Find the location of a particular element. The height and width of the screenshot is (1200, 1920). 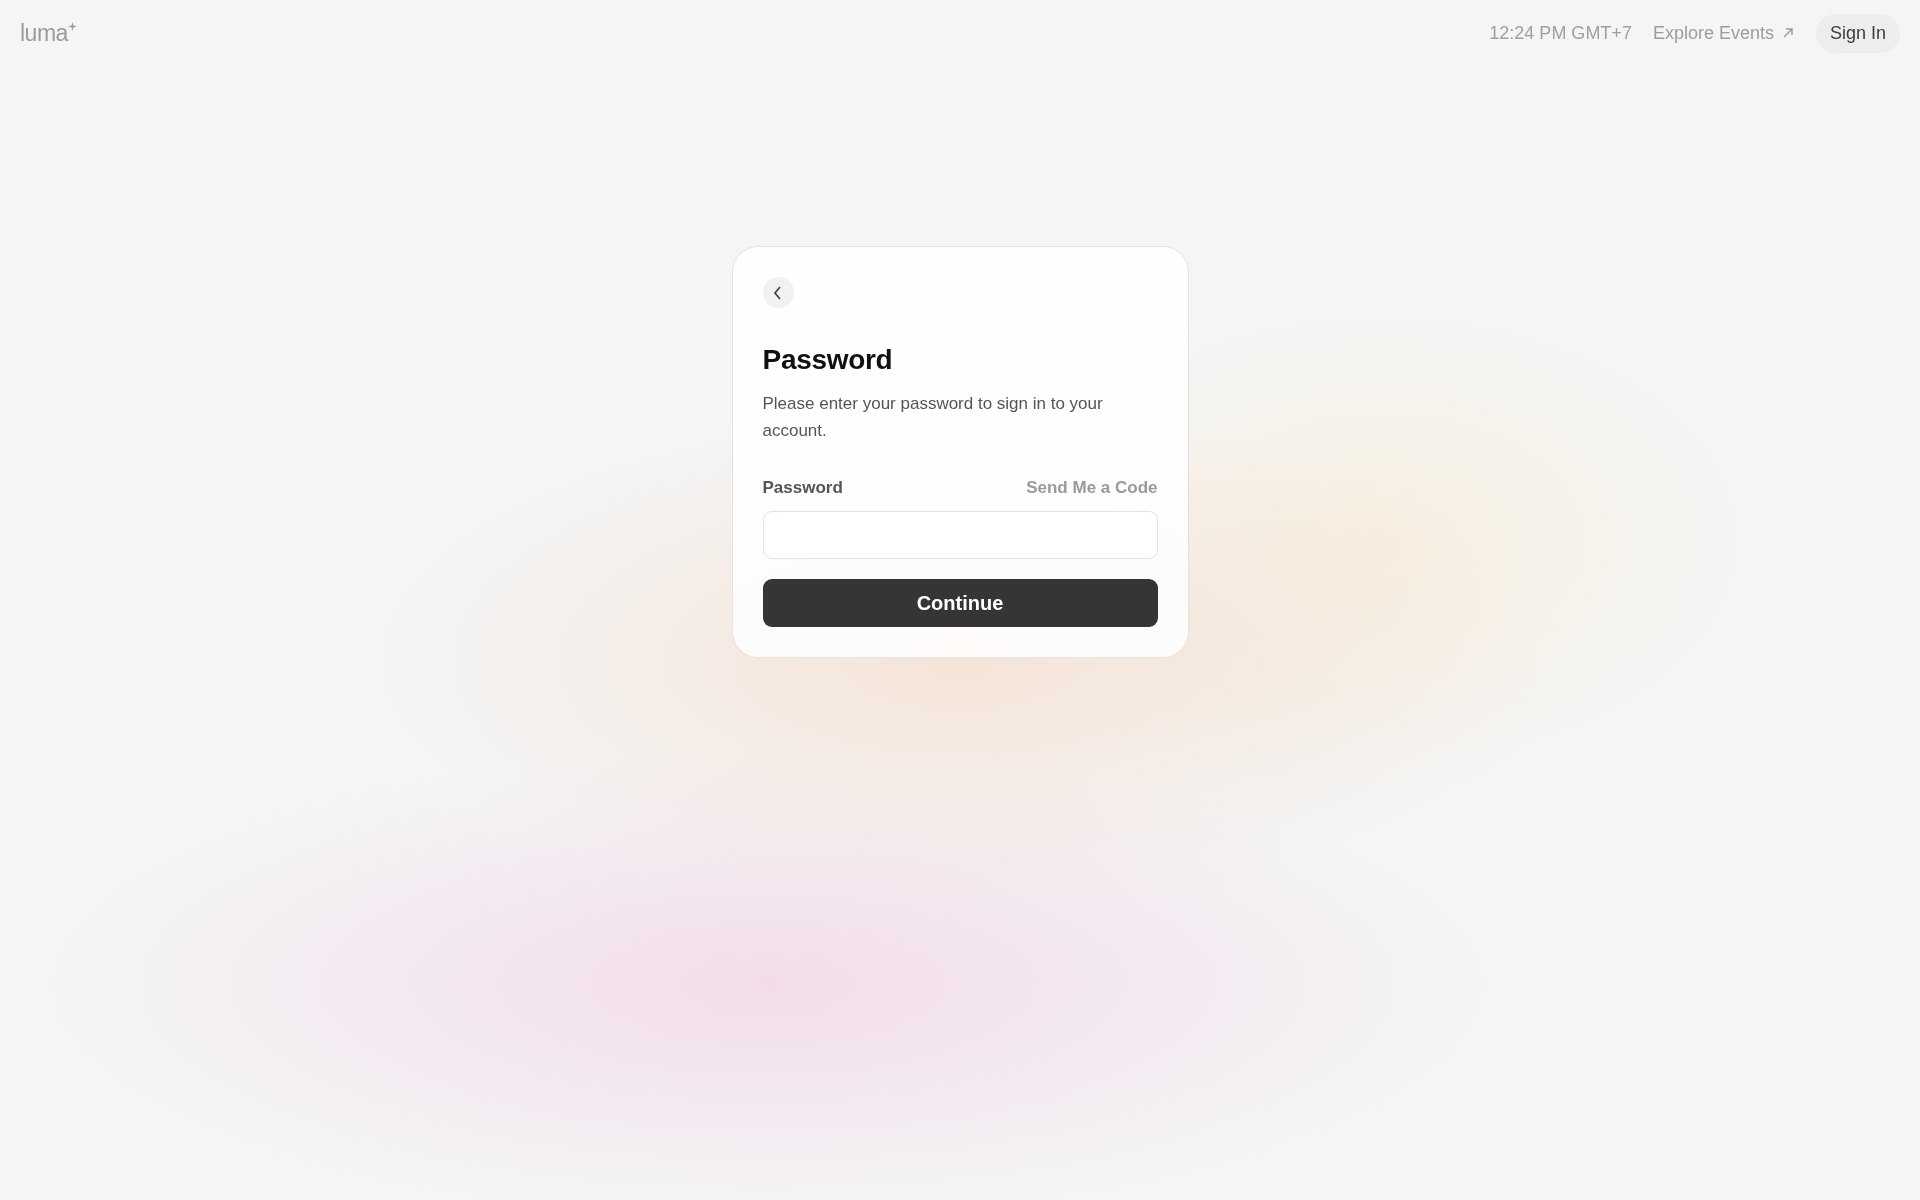

card-title: Password is located at coordinates (828, 360).